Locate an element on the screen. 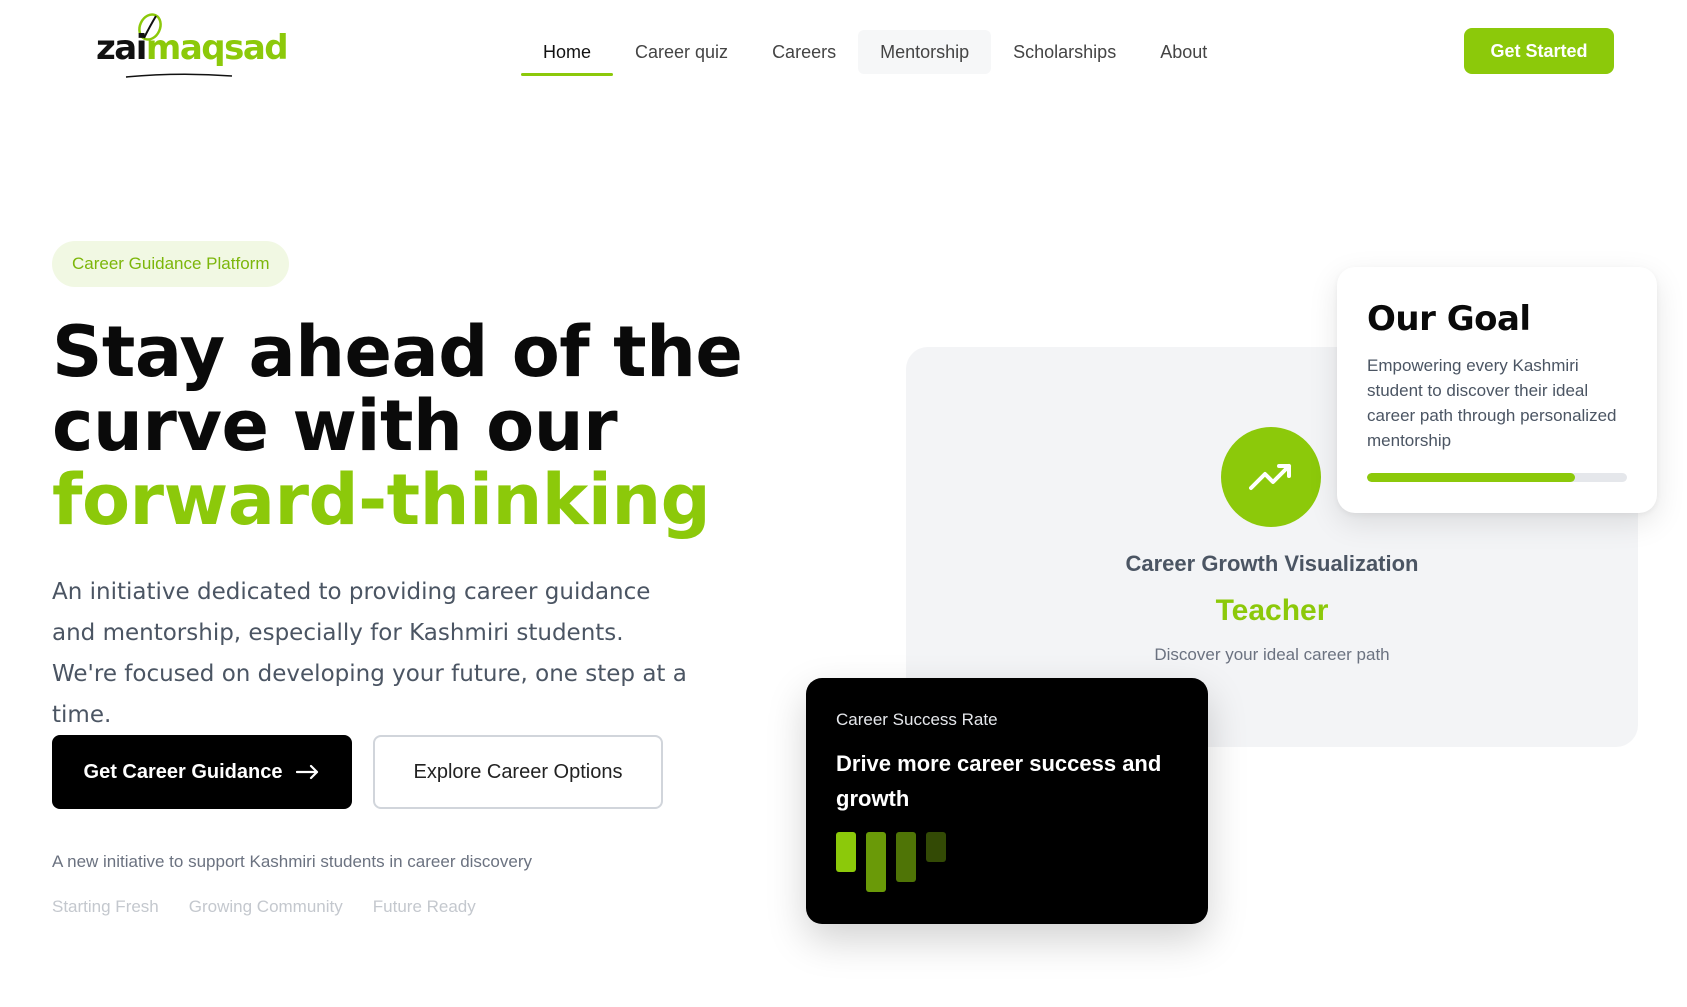 This screenshot has height=1007, width=1687. goal-title: Our Goal is located at coordinates (1449, 319).